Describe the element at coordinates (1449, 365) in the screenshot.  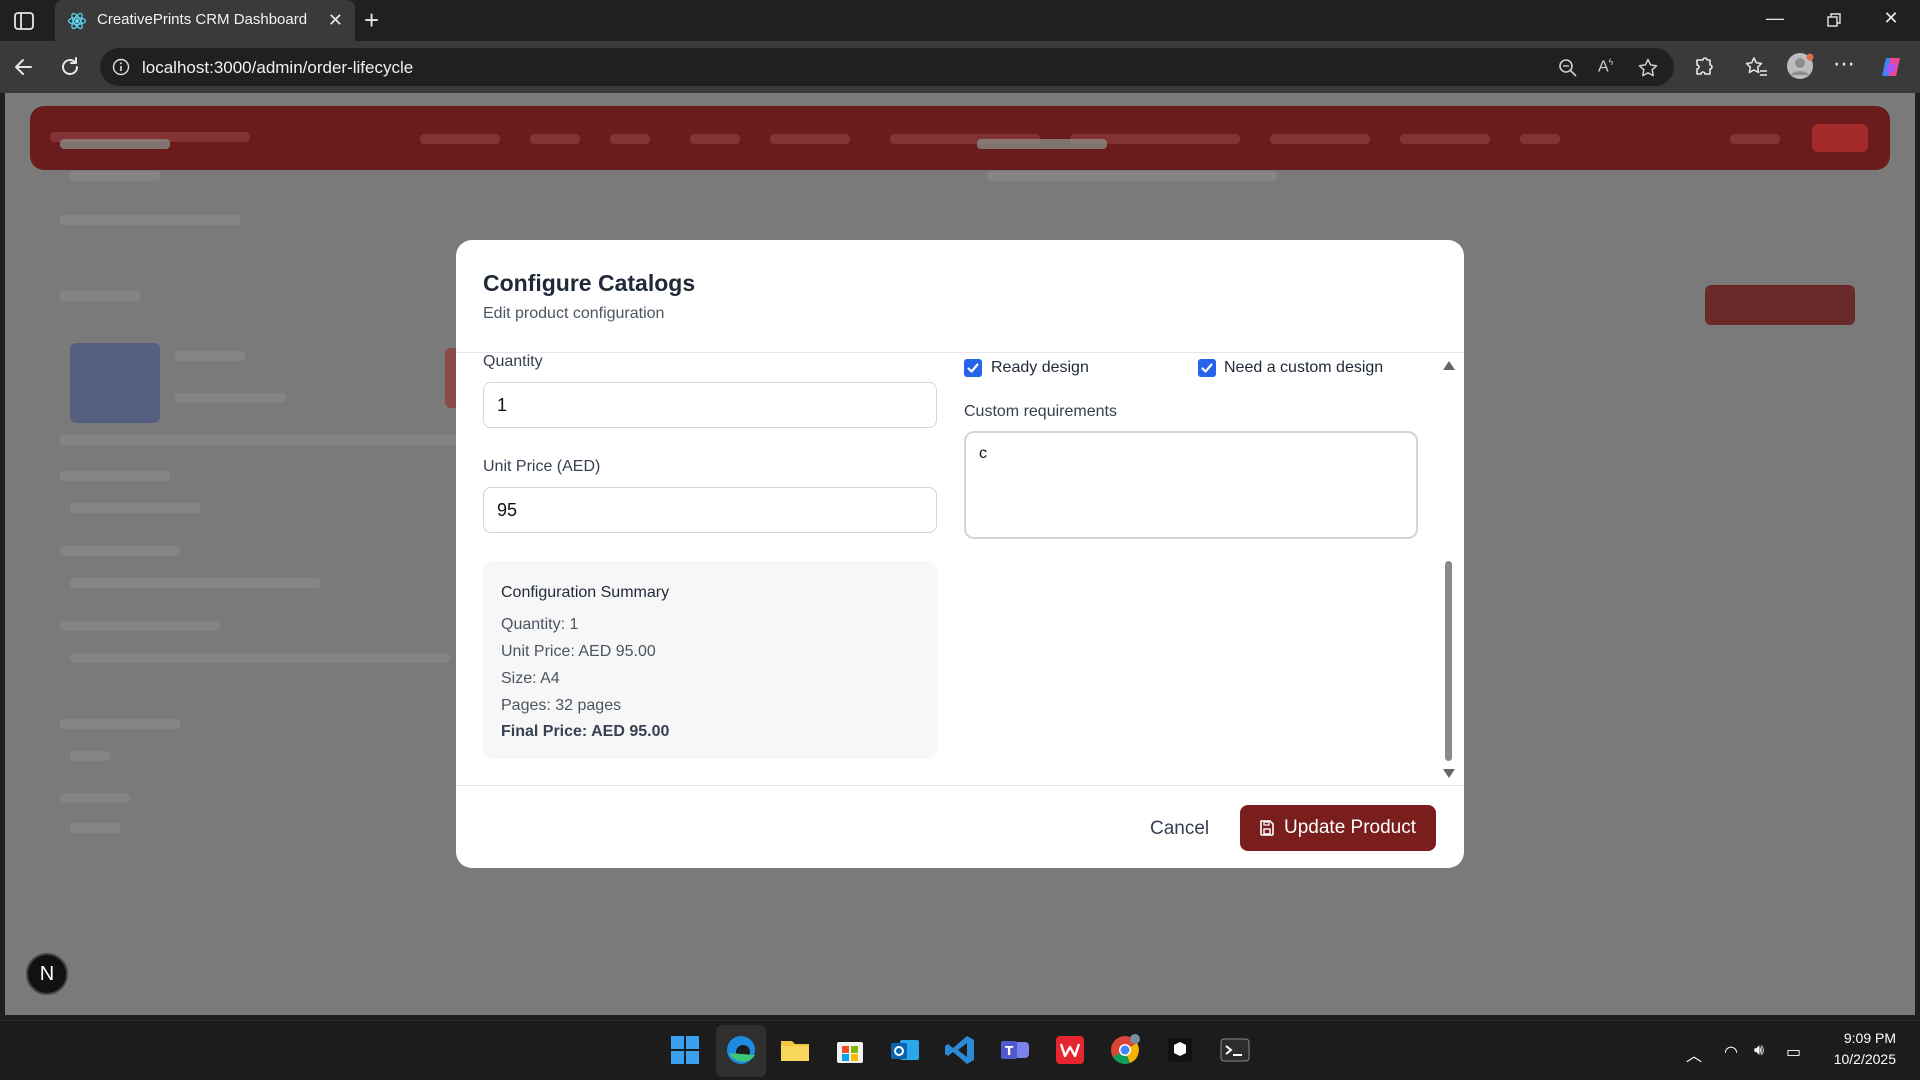
I see `scroll-up-arrow-icon` at that location.